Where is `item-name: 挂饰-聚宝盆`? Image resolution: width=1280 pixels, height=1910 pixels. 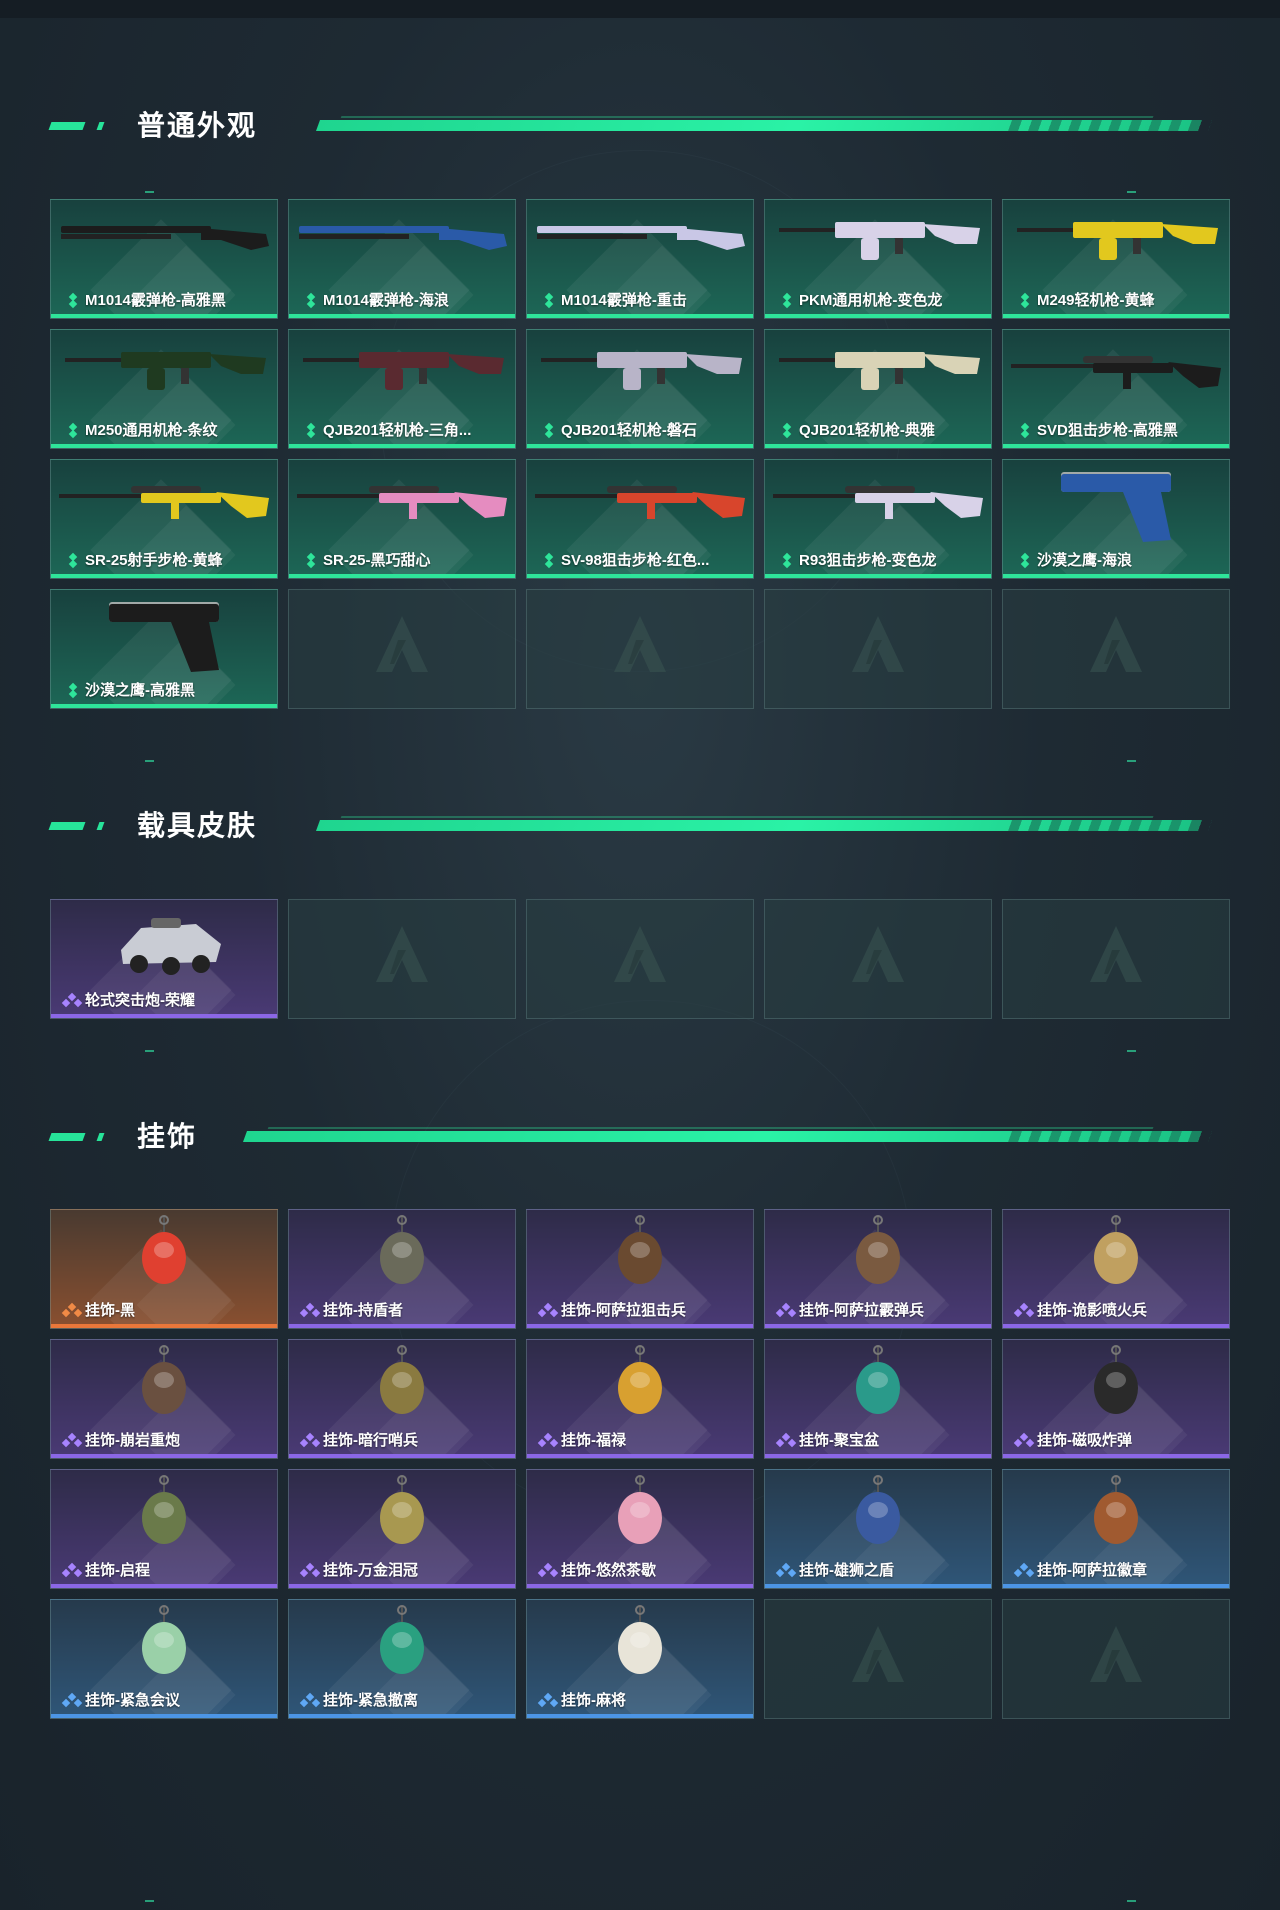
item-name: 挂饰-聚宝盆 is located at coordinates (839, 1440).